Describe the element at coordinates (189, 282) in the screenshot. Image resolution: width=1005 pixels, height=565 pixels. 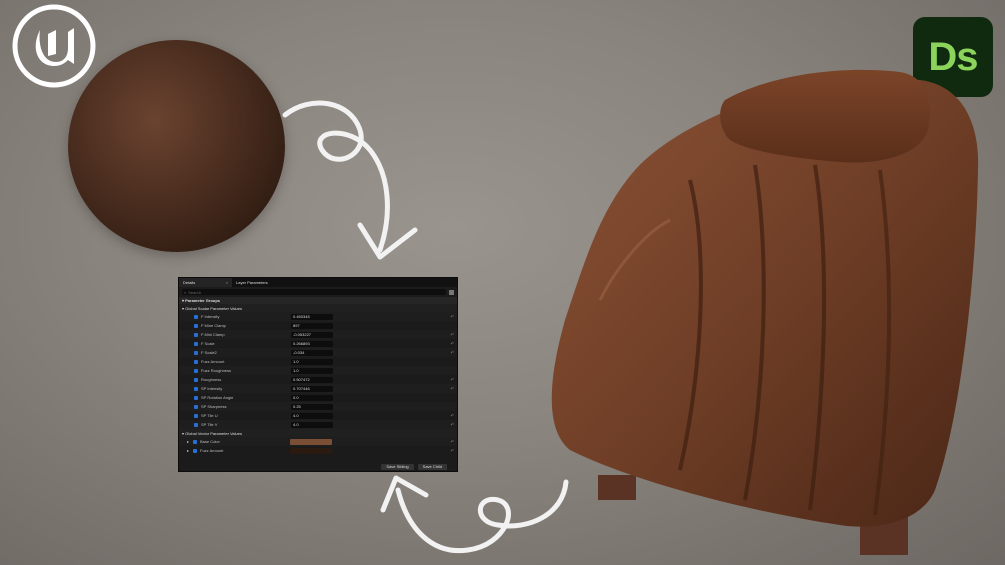
I see `tab-details-label: Details` at that location.